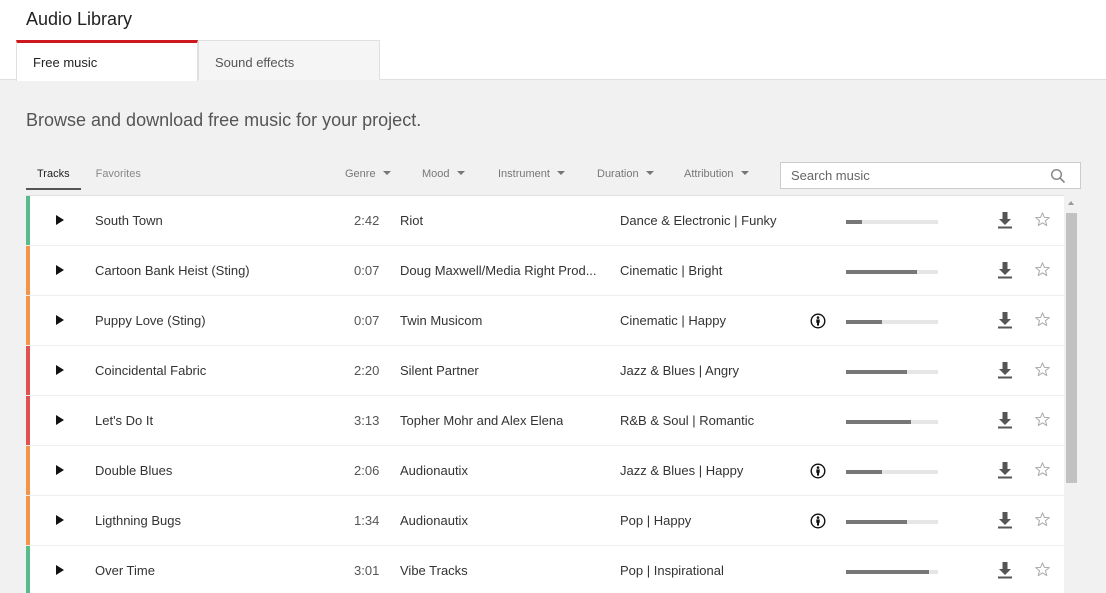 This screenshot has height=593, width=1106. I want to click on duration-filter: Duration, so click(625, 174).